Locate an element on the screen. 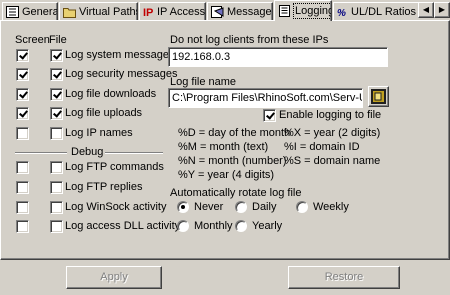 The width and height of the screenshot is (450, 295). tab-ul-dl-ratios: % UL/DL Ratios is located at coordinates (376, 11).